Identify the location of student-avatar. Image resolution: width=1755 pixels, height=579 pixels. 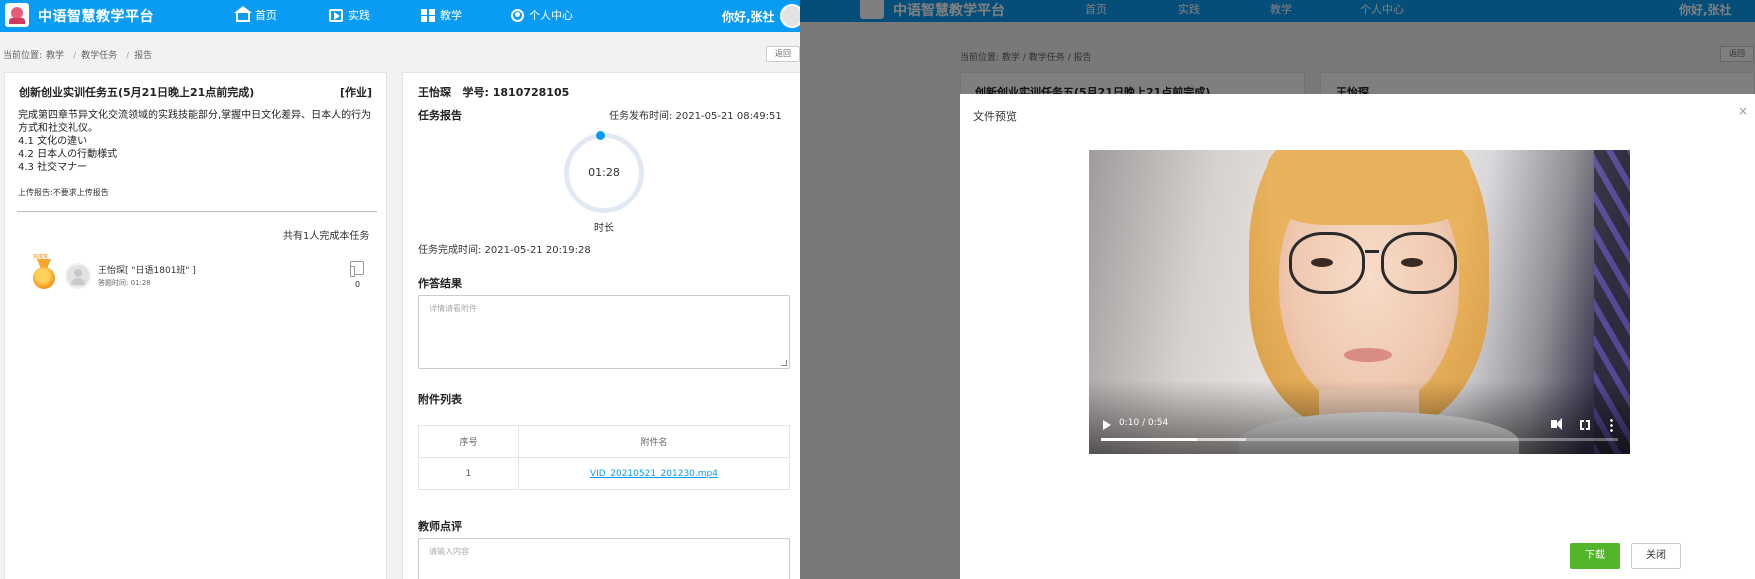
(78, 276).